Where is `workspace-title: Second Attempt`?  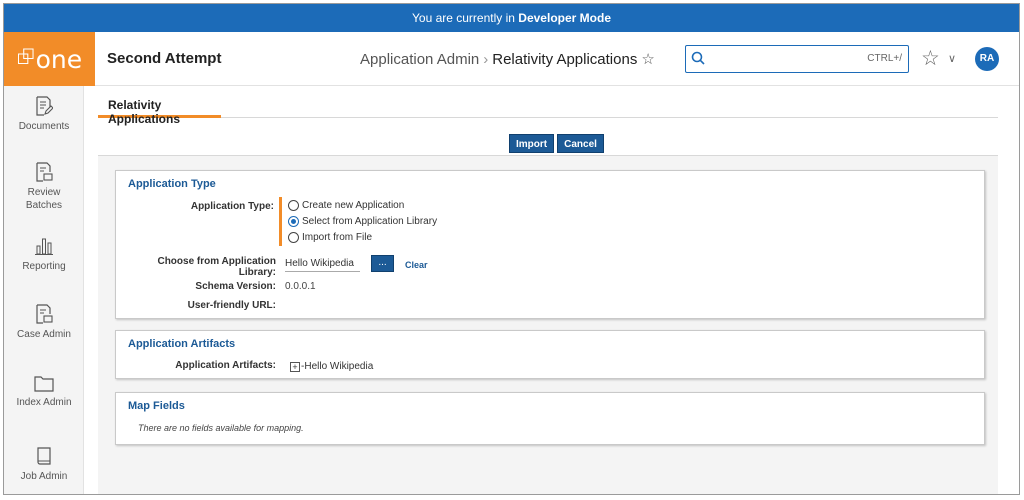
workspace-title: Second Attempt is located at coordinates (164, 58).